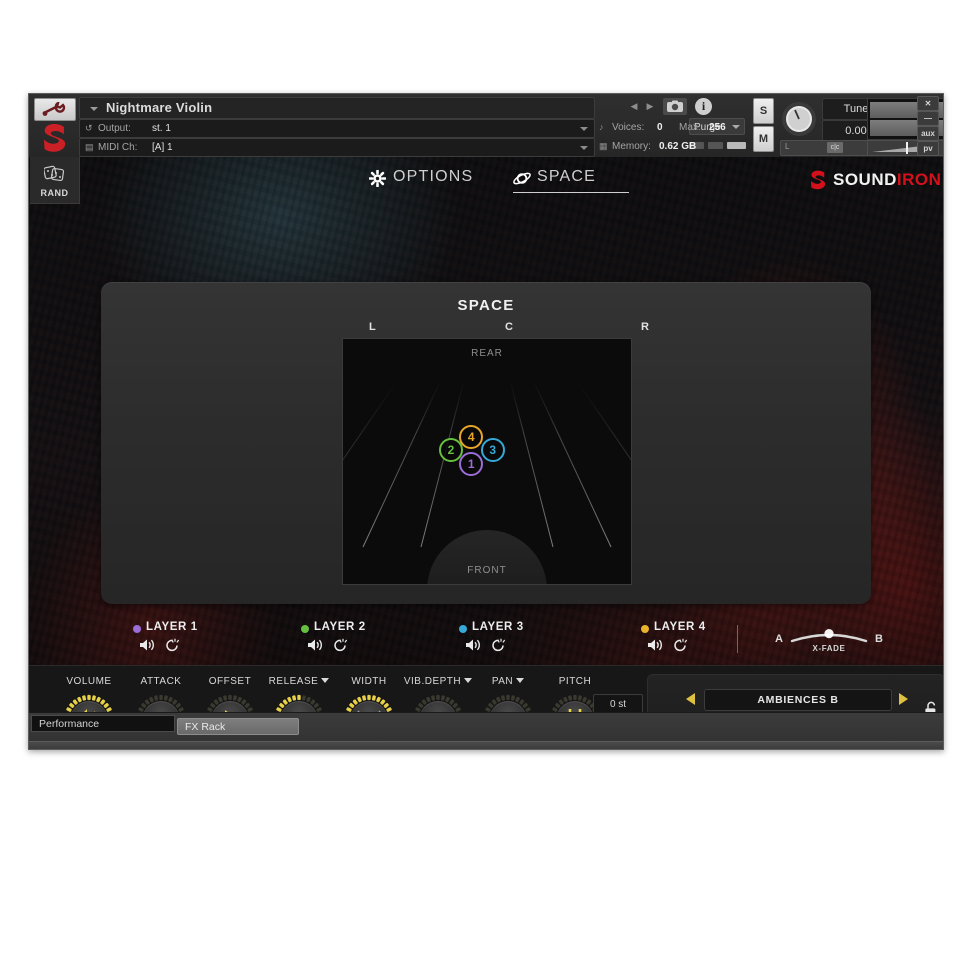 This screenshot has height=970, width=970. Describe the element at coordinates (55, 109) in the screenshot. I see `wrench-icon` at that location.